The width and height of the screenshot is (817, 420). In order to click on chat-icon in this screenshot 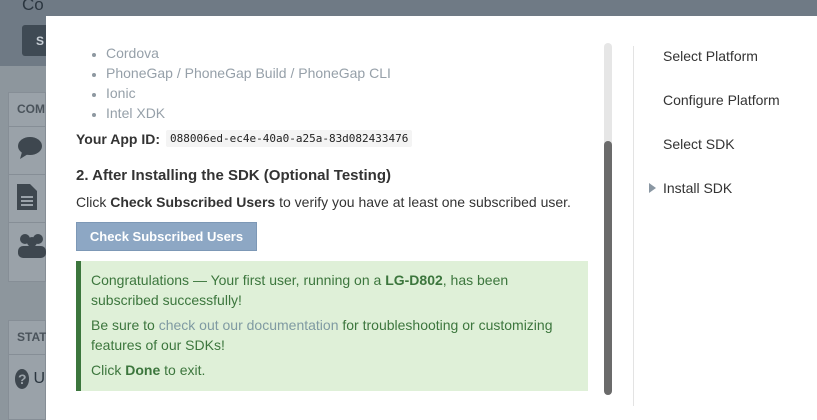, I will do `click(27, 151)`.